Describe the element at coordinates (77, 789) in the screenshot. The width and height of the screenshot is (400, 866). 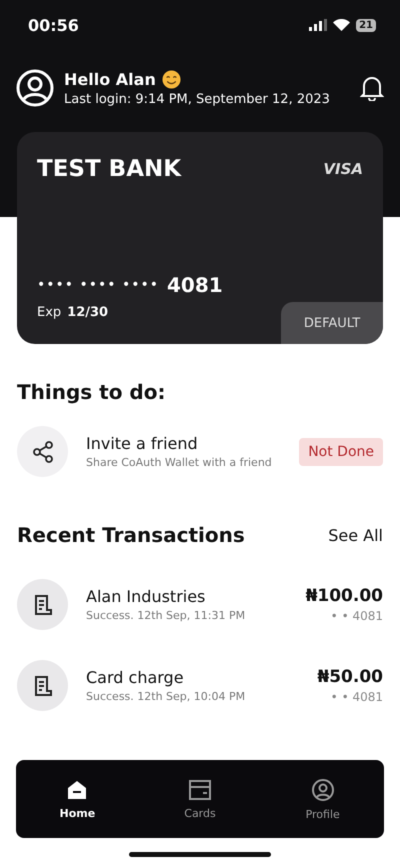
I see `home-icon` at that location.